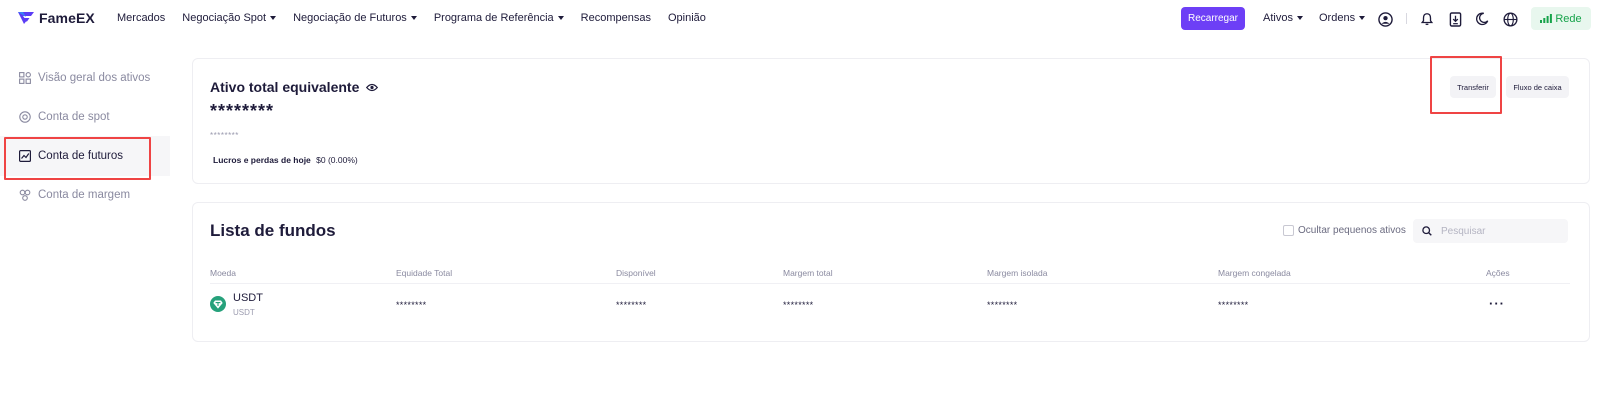 Image resolution: width=1600 pixels, height=400 pixels. I want to click on total-assets-value: ********, so click(242, 111).